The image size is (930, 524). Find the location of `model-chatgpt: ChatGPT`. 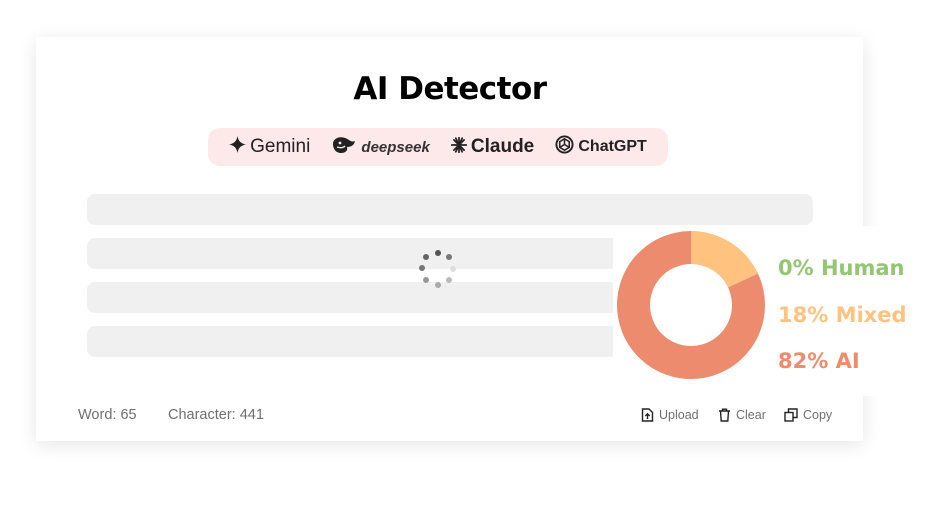

model-chatgpt: ChatGPT is located at coordinates (601, 147).